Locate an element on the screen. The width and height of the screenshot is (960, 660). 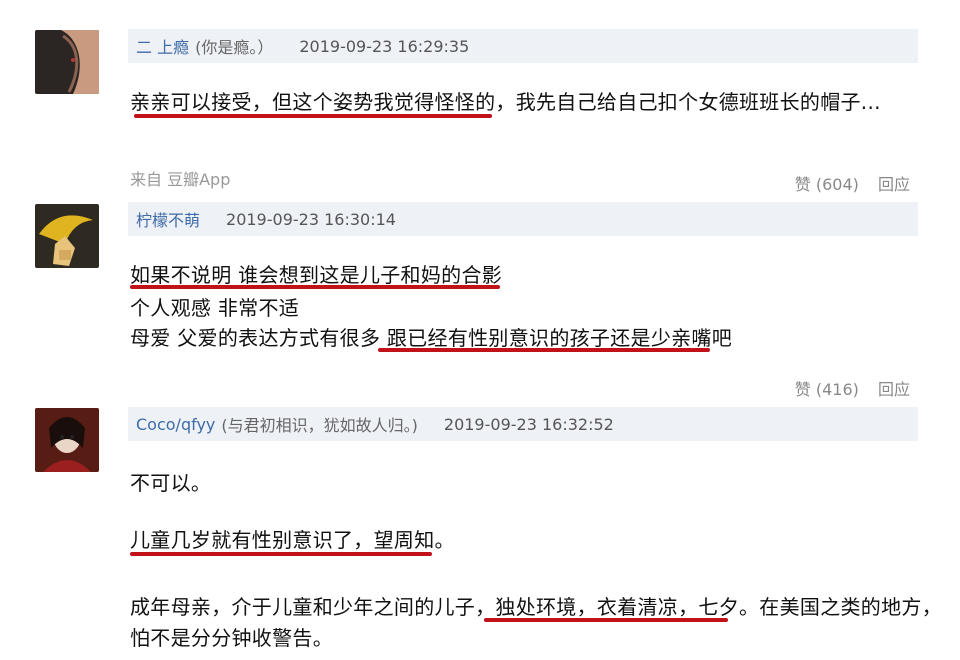
user-motto: (与君初相识，犹如故人归。) is located at coordinates (319, 425).